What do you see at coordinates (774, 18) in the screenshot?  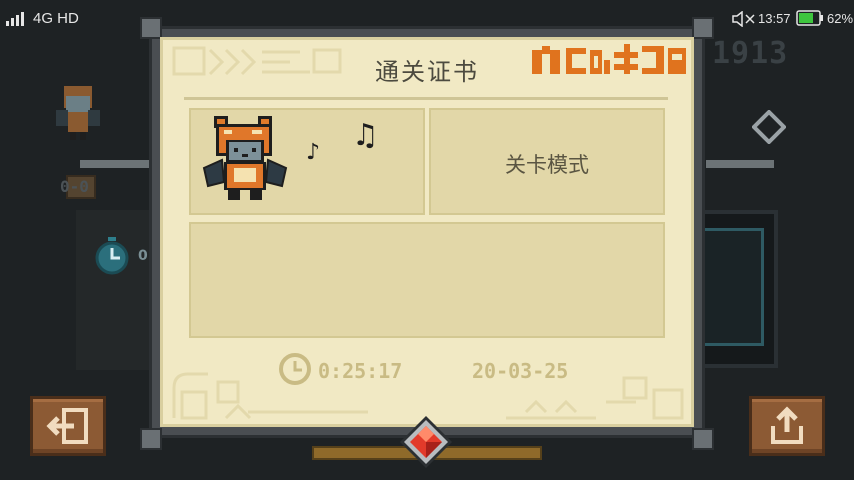 I see `clock: 13:57` at bounding box center [774, 18].